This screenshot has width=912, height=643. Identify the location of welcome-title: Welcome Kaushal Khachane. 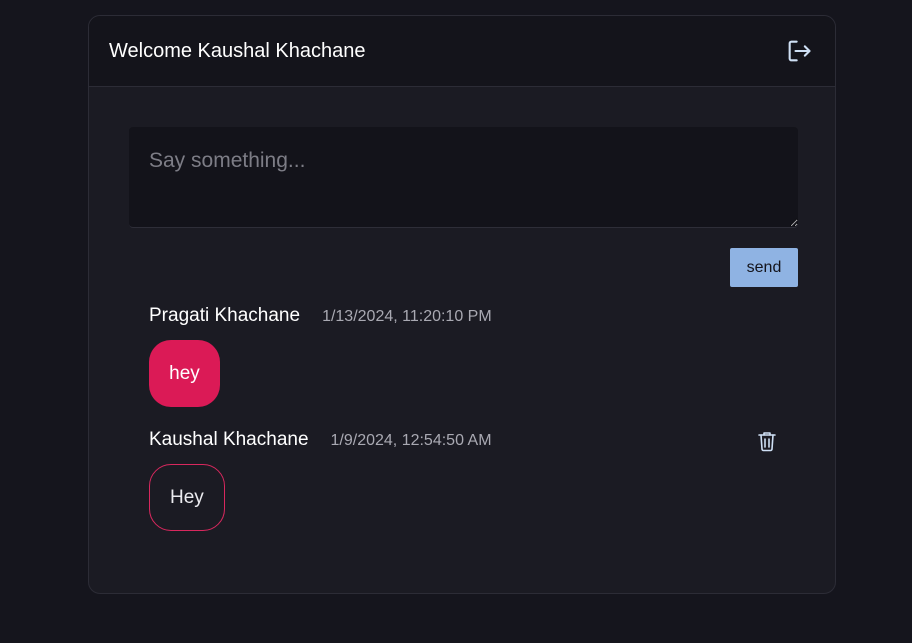
(237, 50).